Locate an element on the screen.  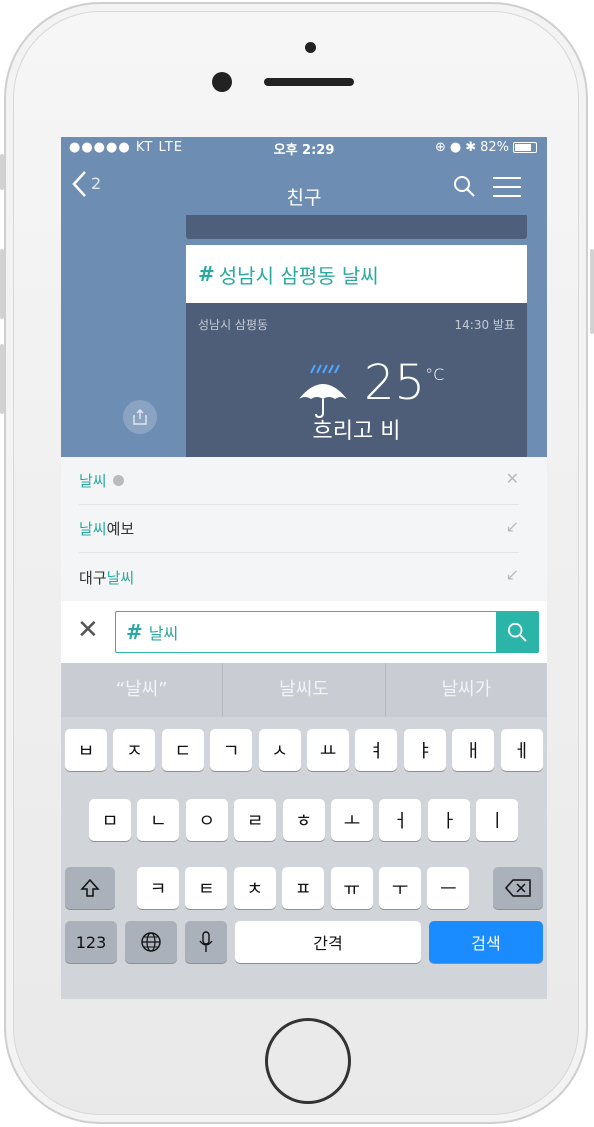
previous-message is located at coordinates (356, 227).